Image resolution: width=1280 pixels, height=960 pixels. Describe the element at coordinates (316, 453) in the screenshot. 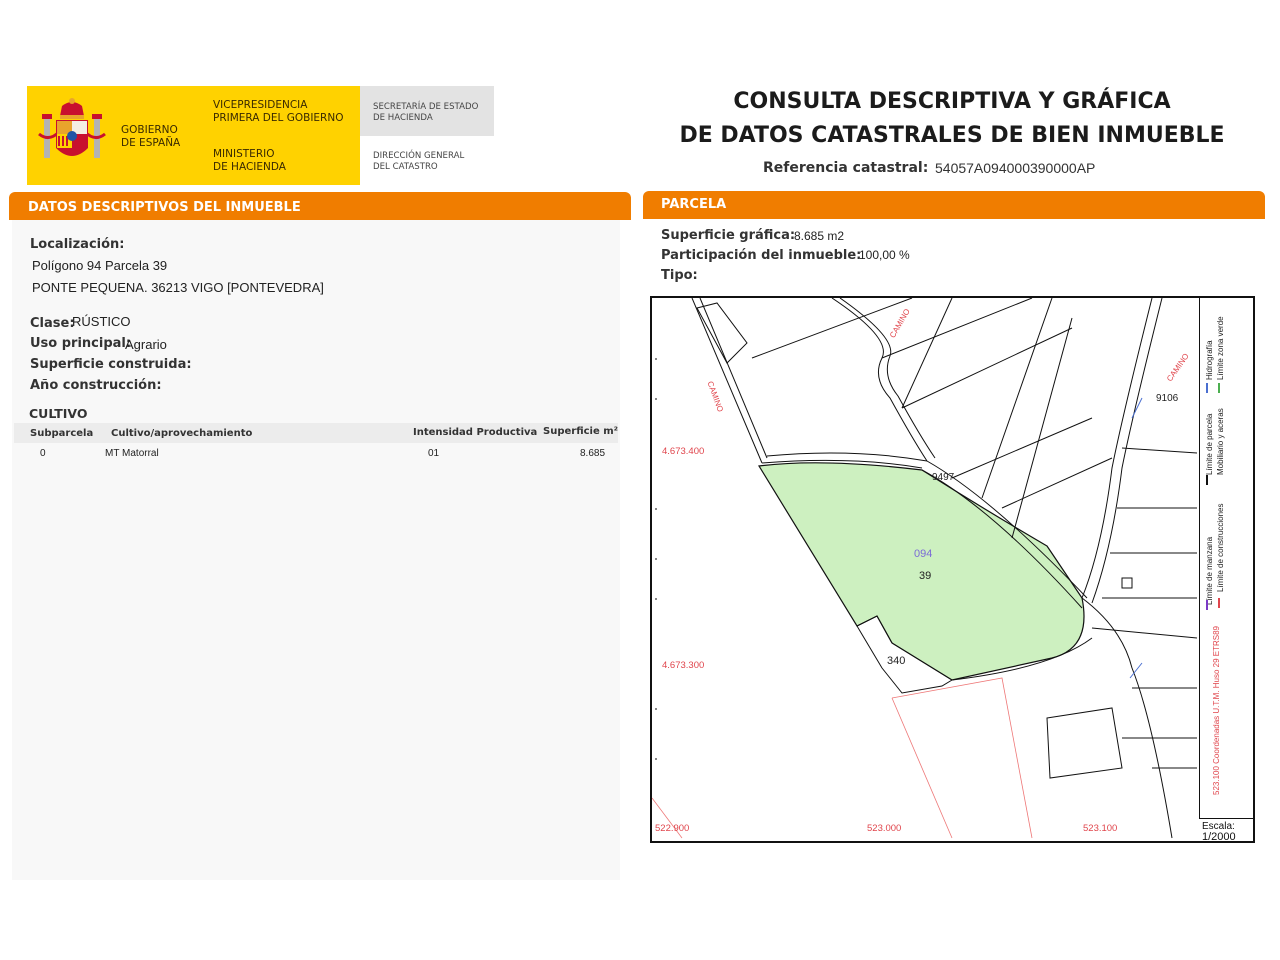

I see `table-row: 0 MT Matorral 01 8.685` at that location.